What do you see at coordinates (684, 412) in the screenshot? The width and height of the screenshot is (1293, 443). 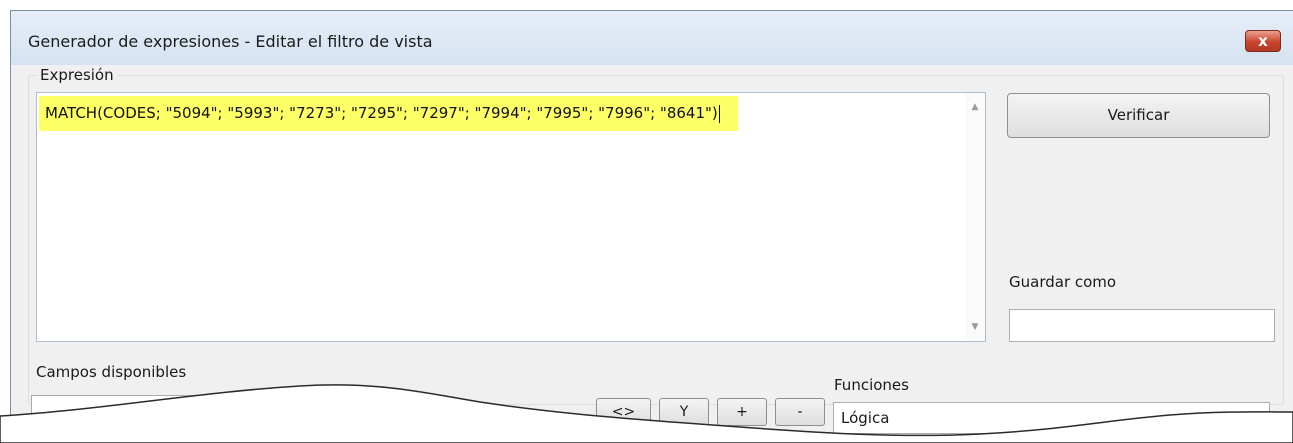 I see `and-button: Y` at bounding box center [684, 412].